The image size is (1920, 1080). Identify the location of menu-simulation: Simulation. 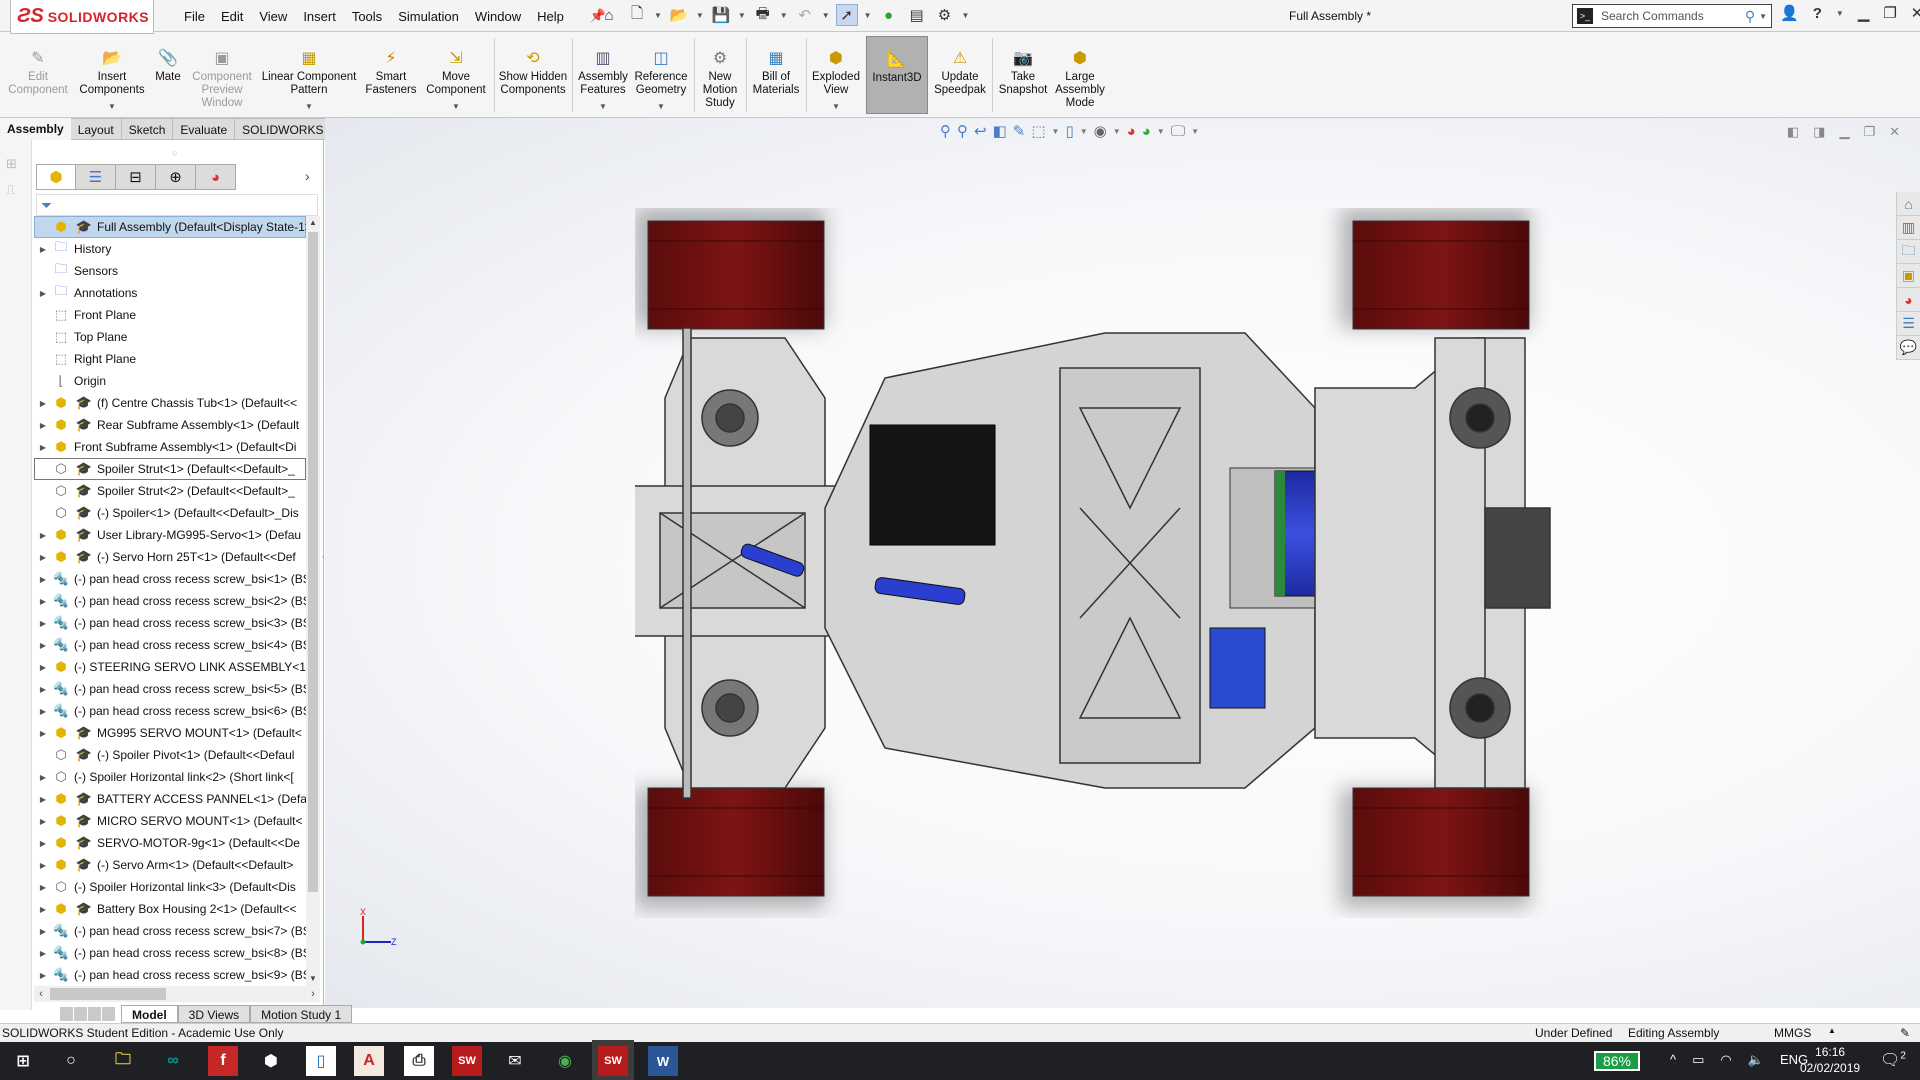
(428, 16).